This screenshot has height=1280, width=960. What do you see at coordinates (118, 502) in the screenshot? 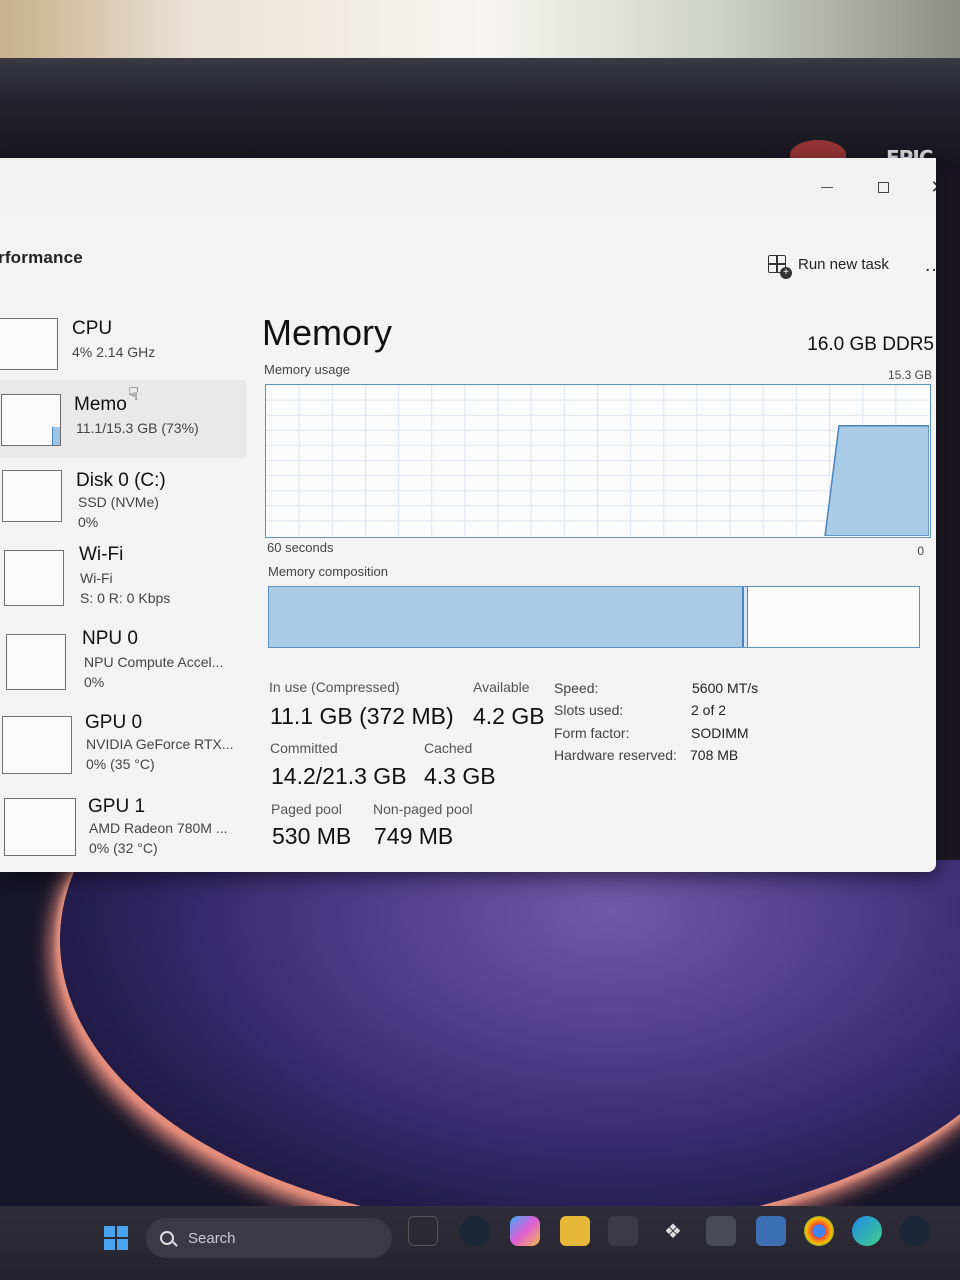
I see `sidebar-item-detail: SSD (NVMe)` at bounding box center [118, 502].